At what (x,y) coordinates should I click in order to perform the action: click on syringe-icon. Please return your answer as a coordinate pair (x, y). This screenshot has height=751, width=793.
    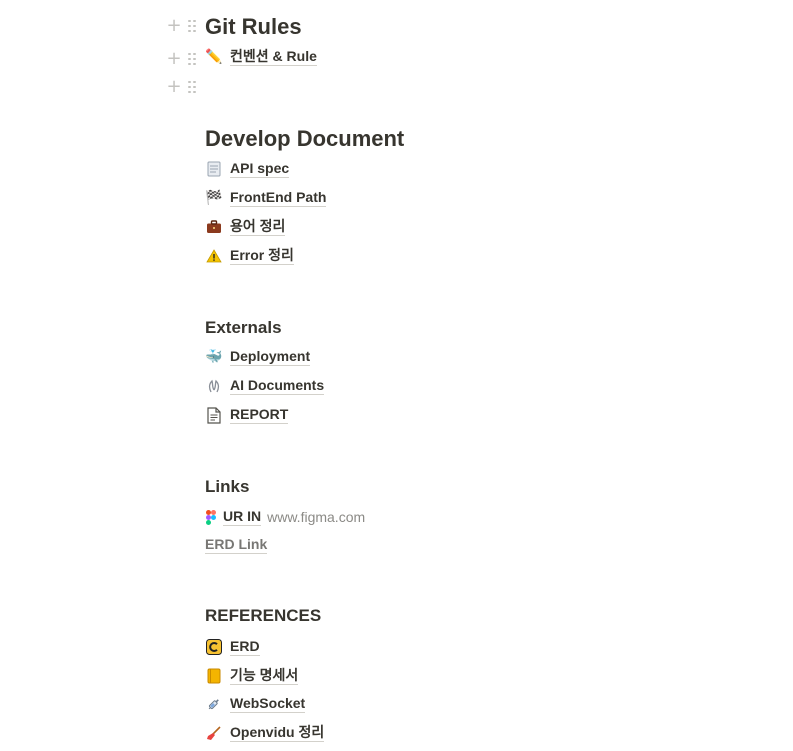
    Looking at the image, I should click on (214, 704).